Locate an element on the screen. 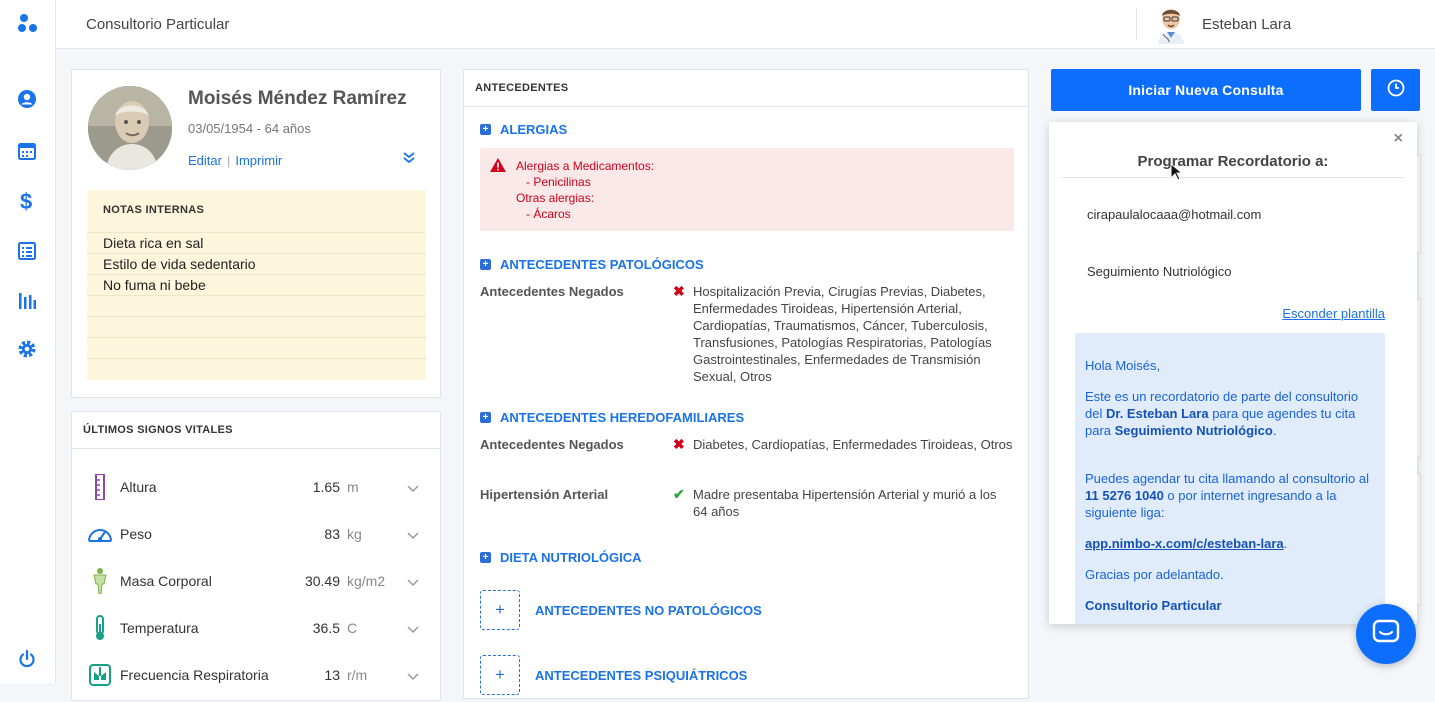  vital-unit: kg/m2 is located at coordinates (366, 581).